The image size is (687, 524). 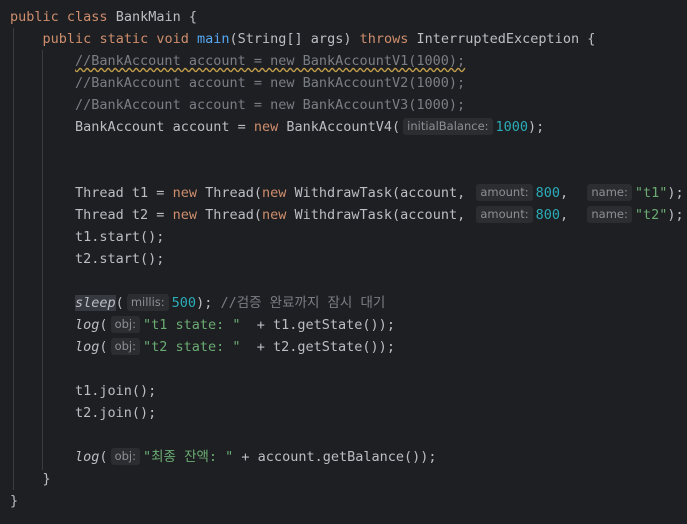 I want to click on code-line-log-t1-state: log(obj: "t1 state: " + t1.getState());, so click(x=202, y=325).